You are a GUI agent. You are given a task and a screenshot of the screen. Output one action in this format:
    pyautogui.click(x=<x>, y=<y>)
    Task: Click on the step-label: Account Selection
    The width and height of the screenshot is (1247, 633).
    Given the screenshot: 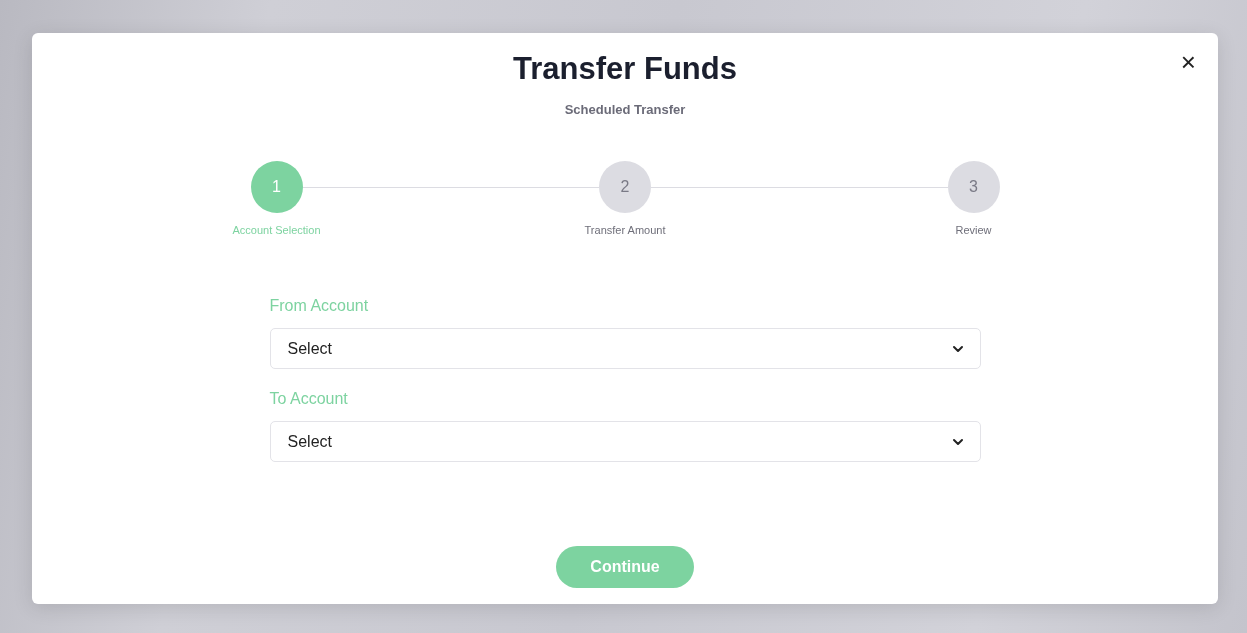 What is the action you would take?
    pyautogui.click(x=276, y=230)
    